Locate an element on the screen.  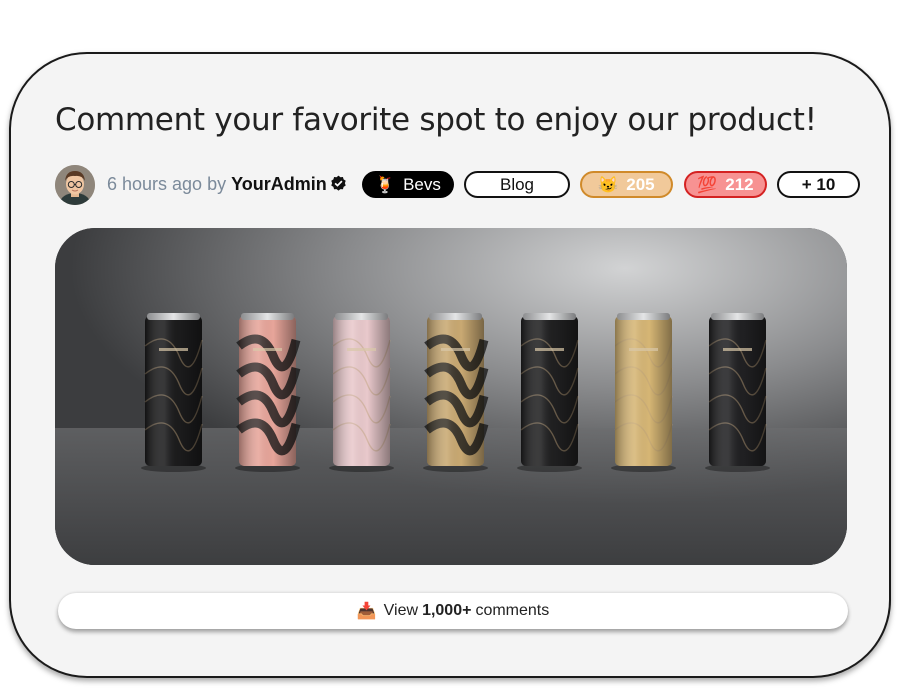
avatar is located at coordinates (75, 185).